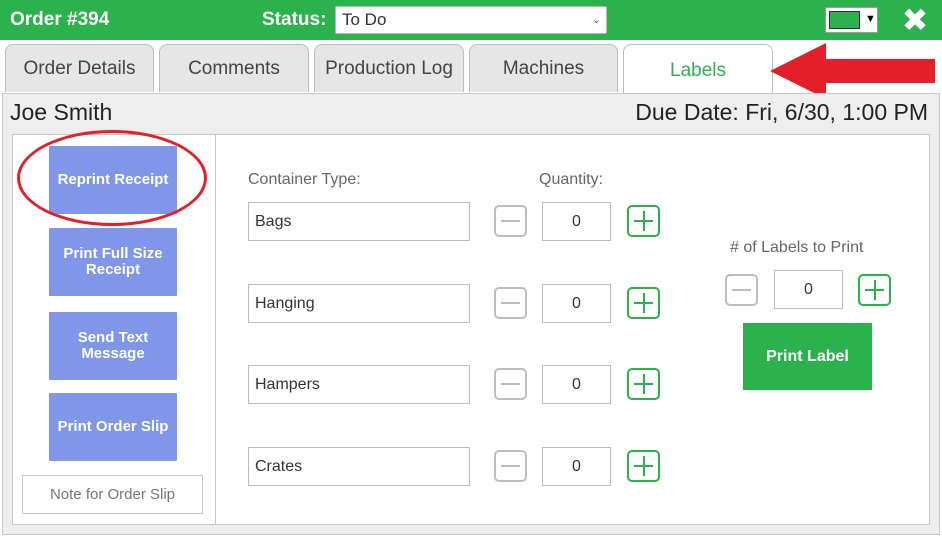 The image size is (942, 537). I want to click on tab-comments: Comments, so click(234, 68).